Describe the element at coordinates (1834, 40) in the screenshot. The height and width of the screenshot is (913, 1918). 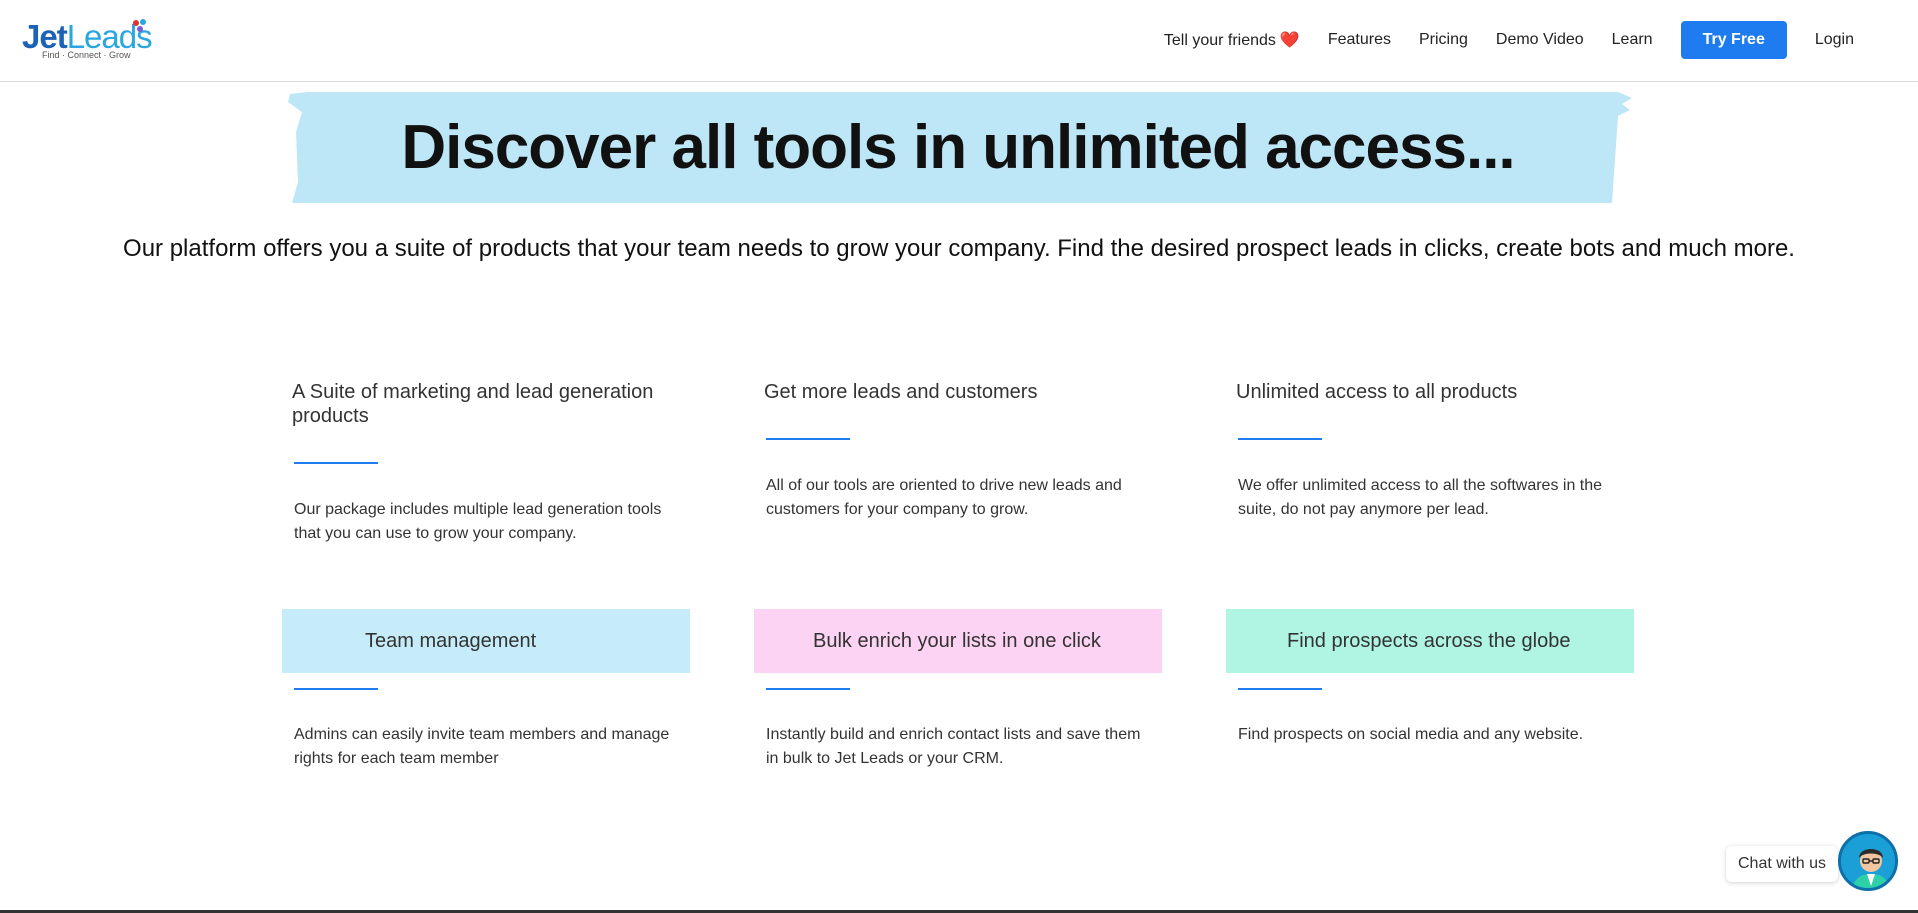
I see `login-link: Login` at that location.